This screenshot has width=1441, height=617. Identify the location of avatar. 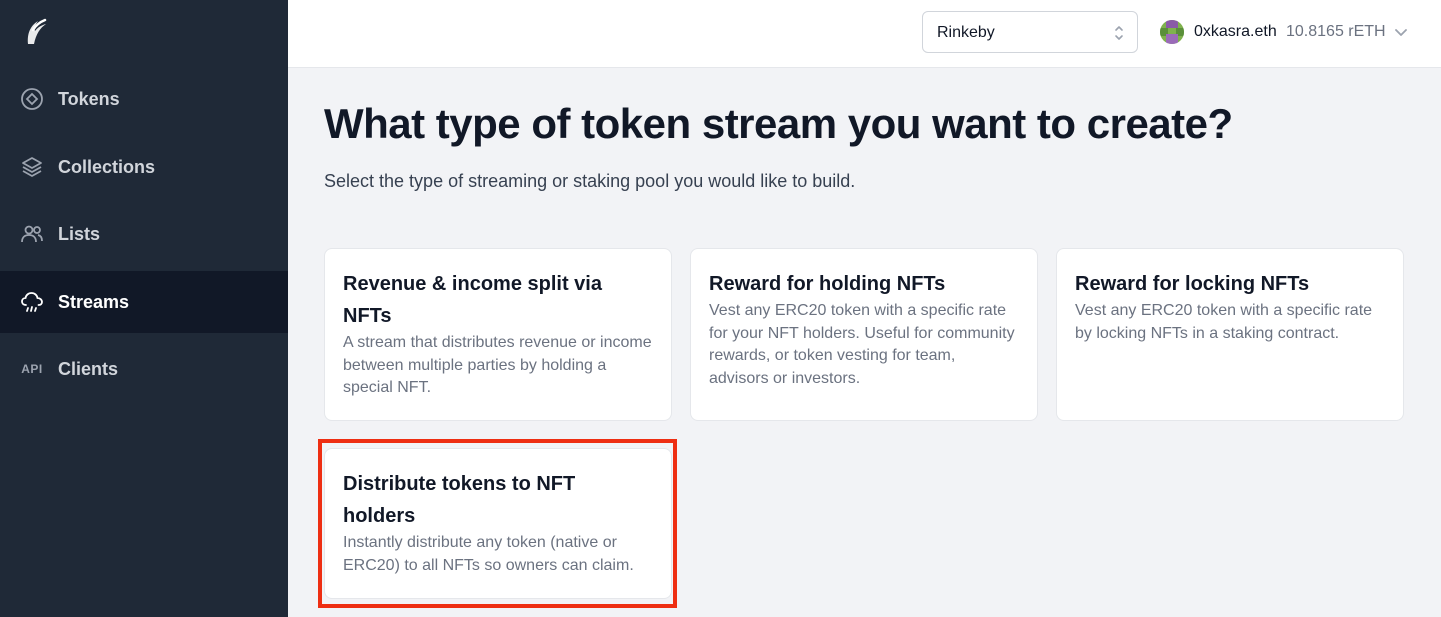
(1172, 32).